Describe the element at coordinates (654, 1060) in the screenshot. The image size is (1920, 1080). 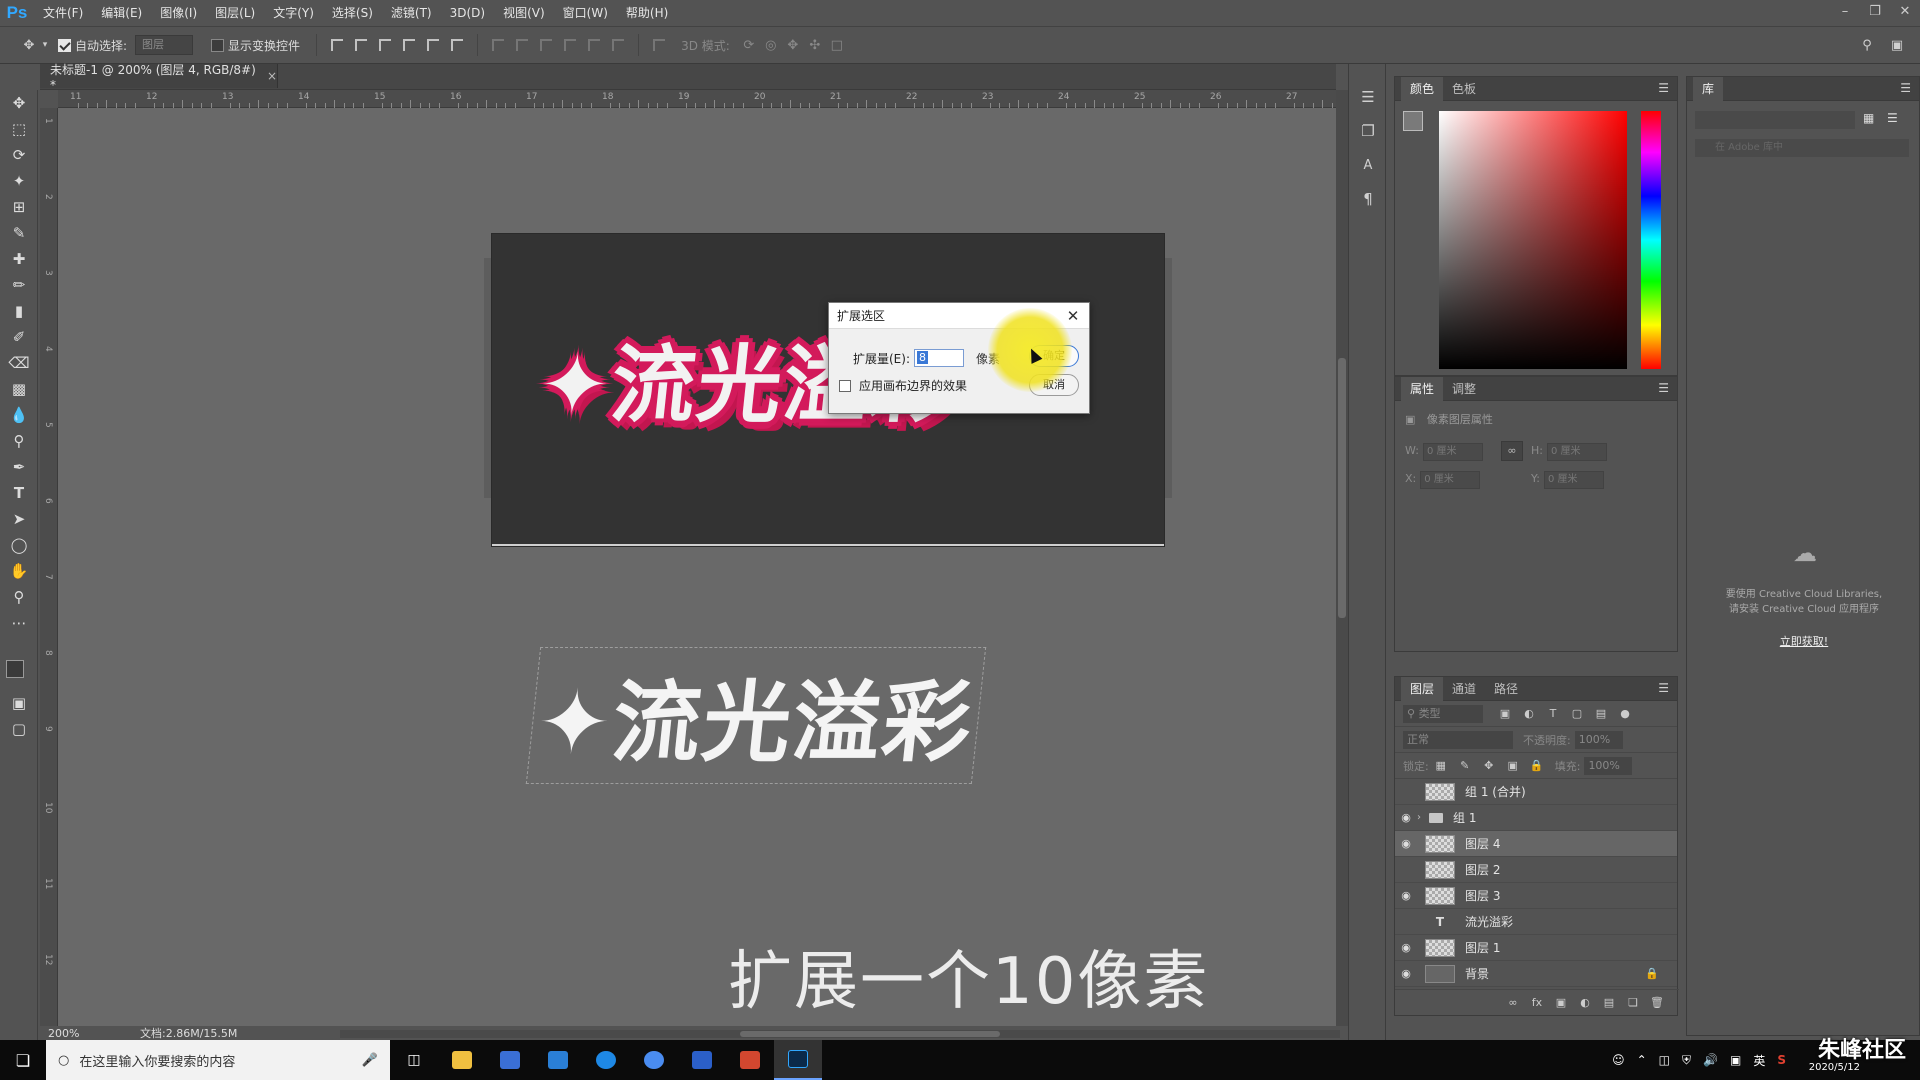
I see `browser-icon` at that location.